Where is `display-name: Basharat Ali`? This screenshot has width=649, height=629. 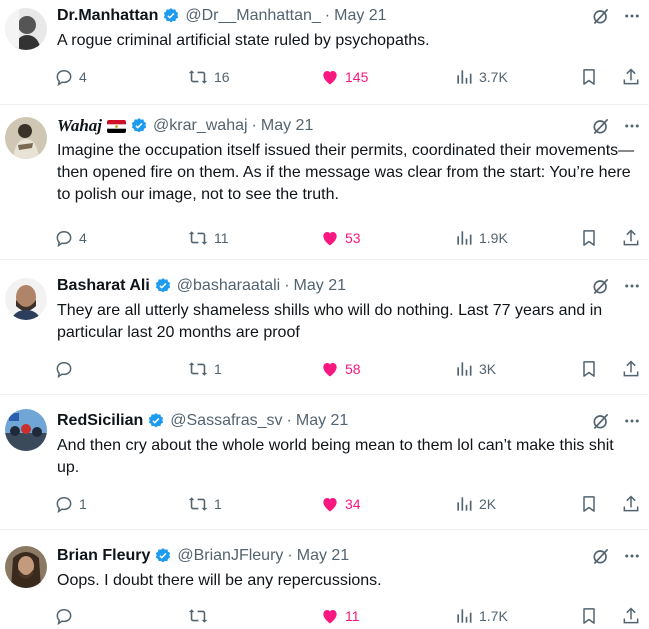
display-name: Basharat Ali is located at coordinates (103, 286).